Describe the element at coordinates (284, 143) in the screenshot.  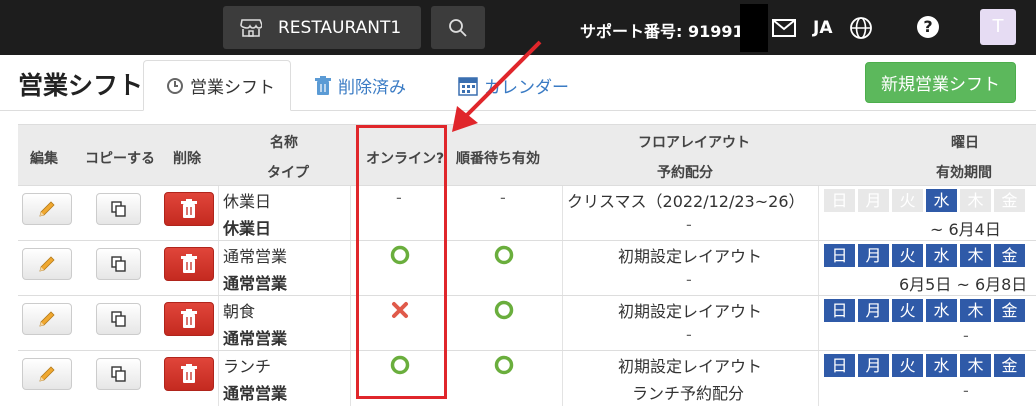
I see `header-name: 名称` at that location.